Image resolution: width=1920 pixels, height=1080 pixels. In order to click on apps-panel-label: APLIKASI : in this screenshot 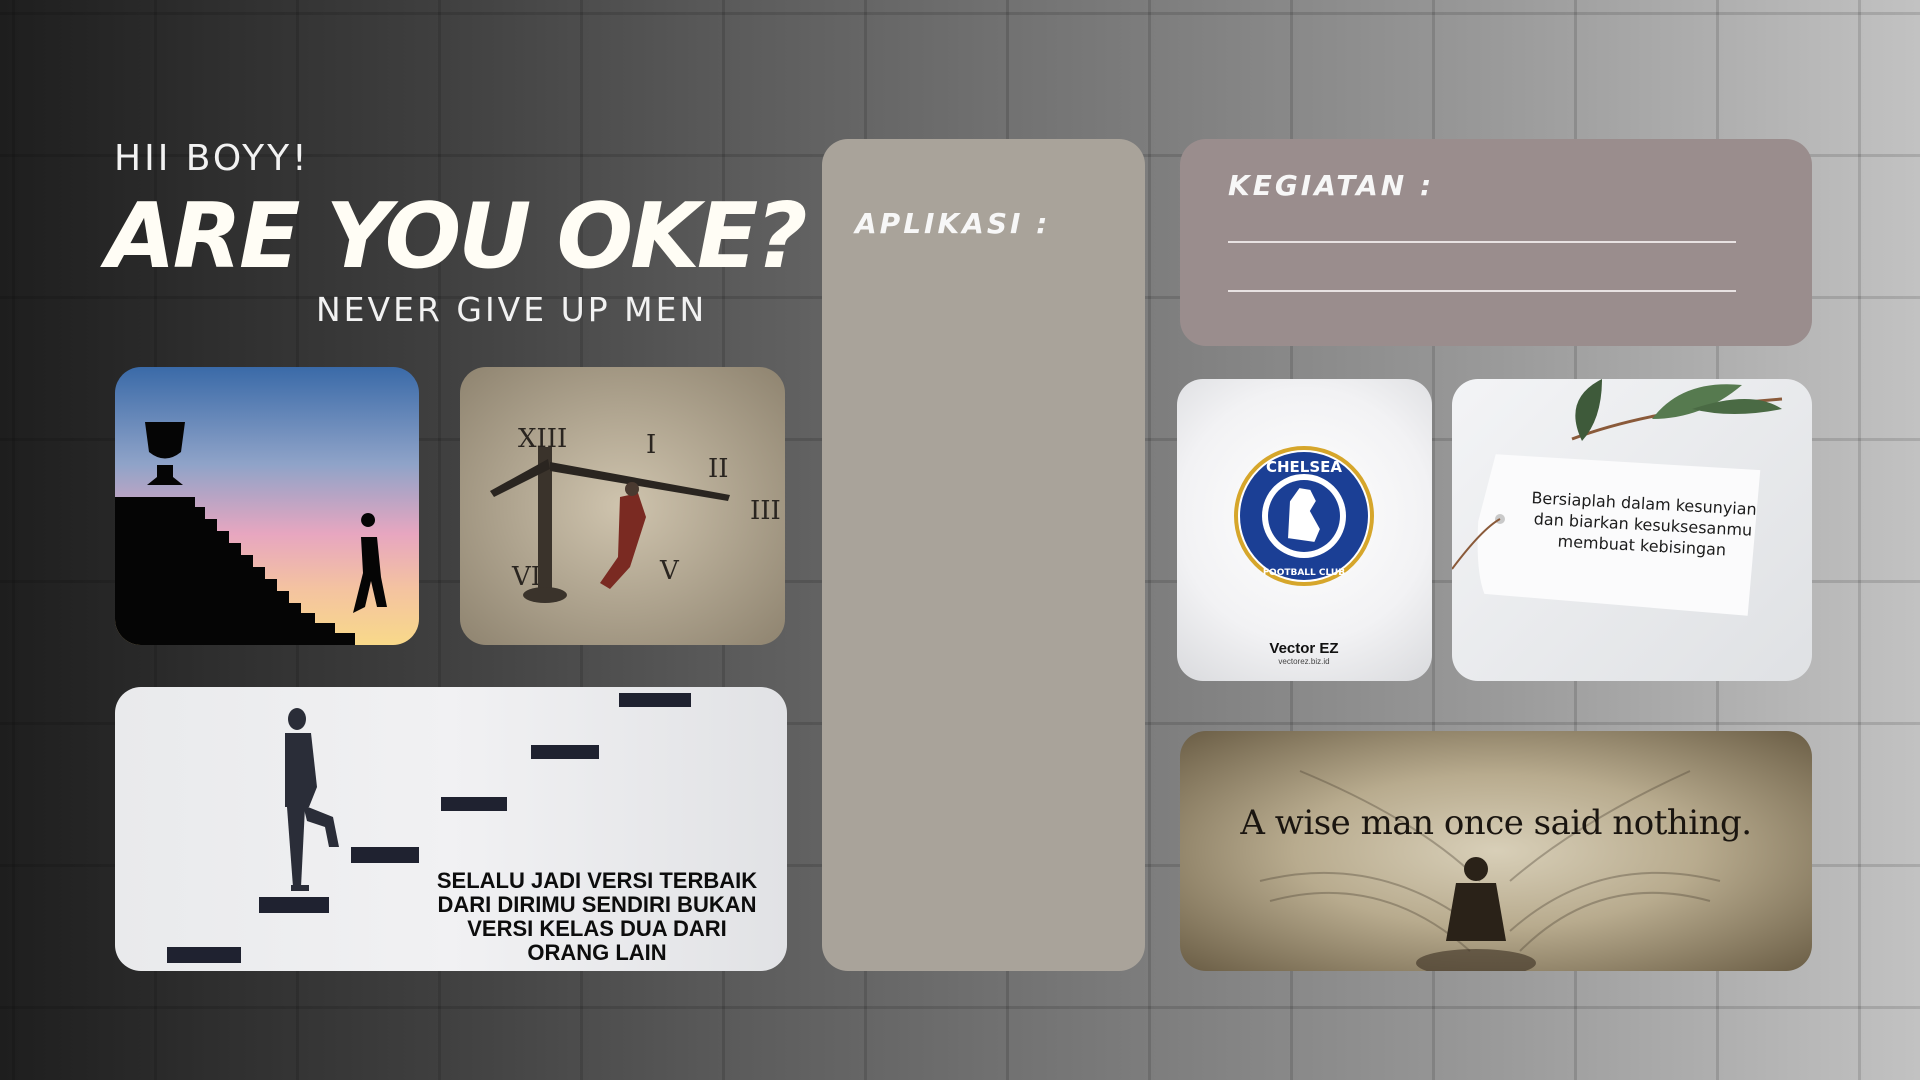, I will do `click(953, 223)`.